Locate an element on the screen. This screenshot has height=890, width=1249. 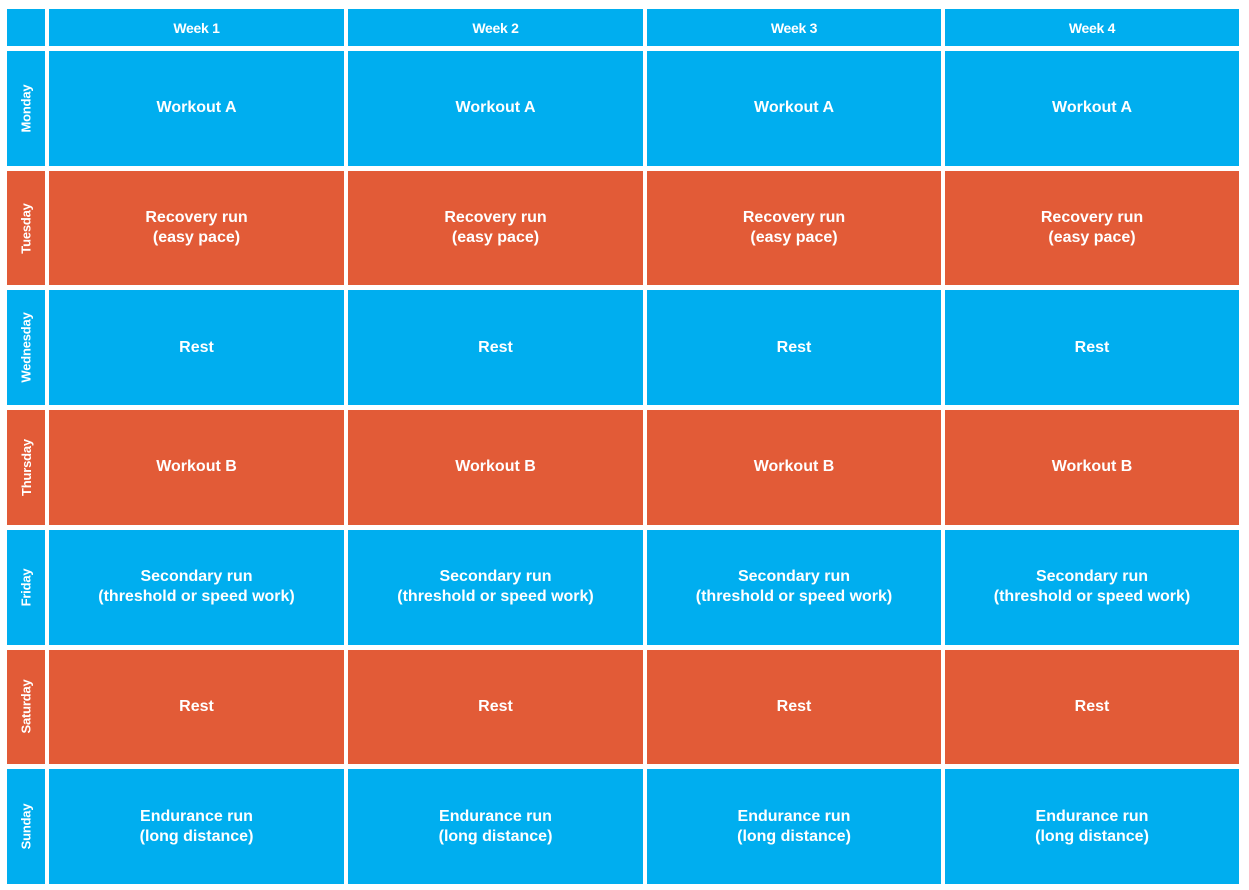
day-label-text: Saturday is located at coordinates (26, 706).